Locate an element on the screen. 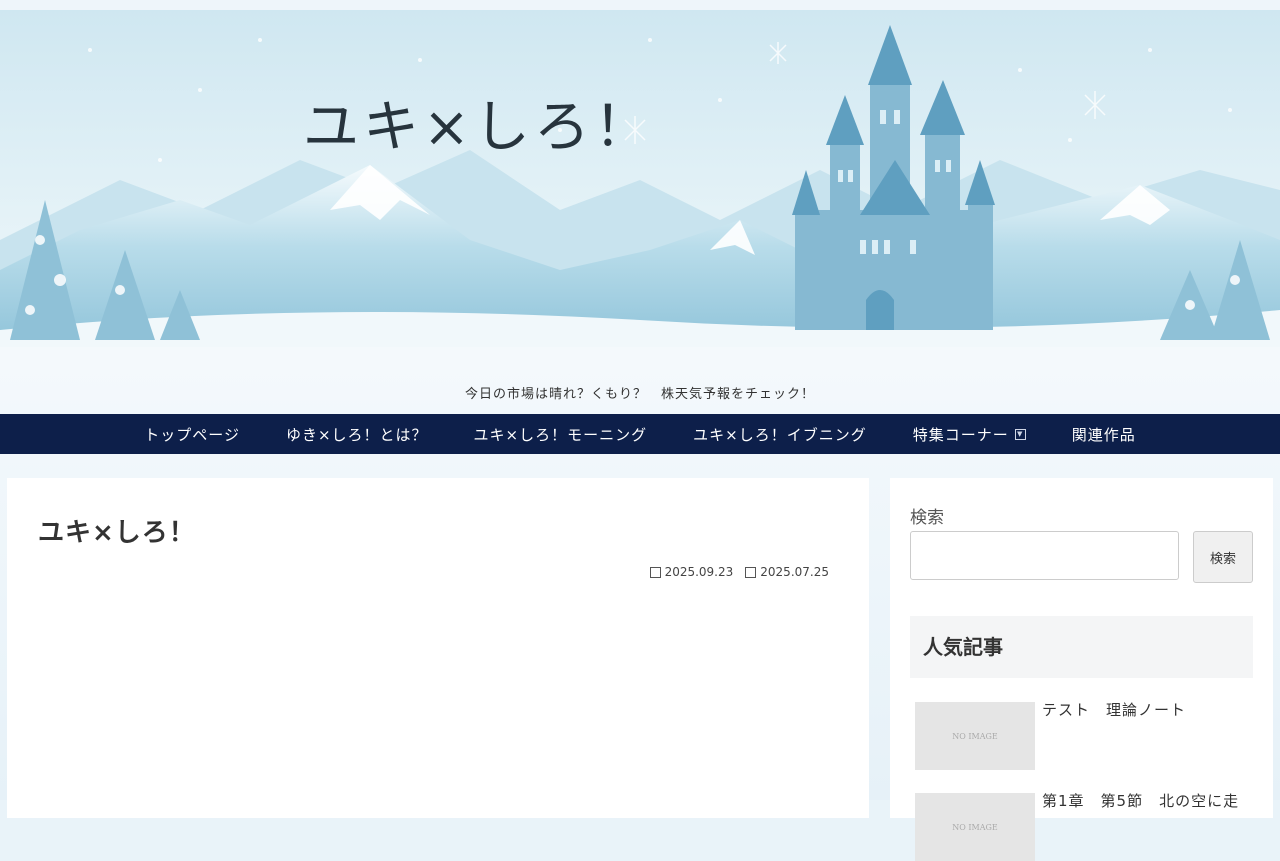 The height and width of the screenshot is (861, 1280). nav-item-morning: ユキ×しろ！モーニング is located at coordinates (561, 434).